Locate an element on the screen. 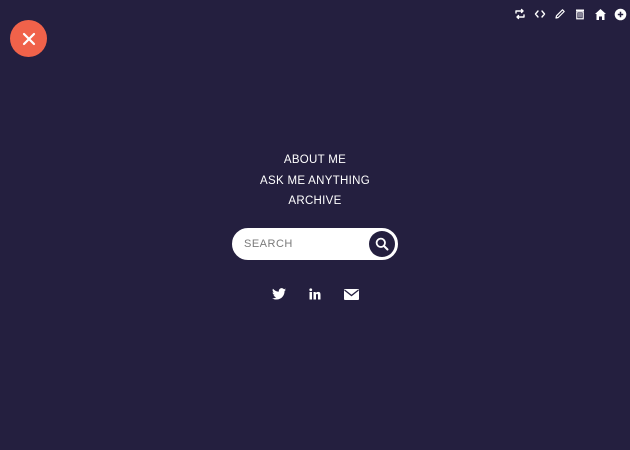 This screenshot has width=630, height=450. email-icon is located at coordinates (351, 294).